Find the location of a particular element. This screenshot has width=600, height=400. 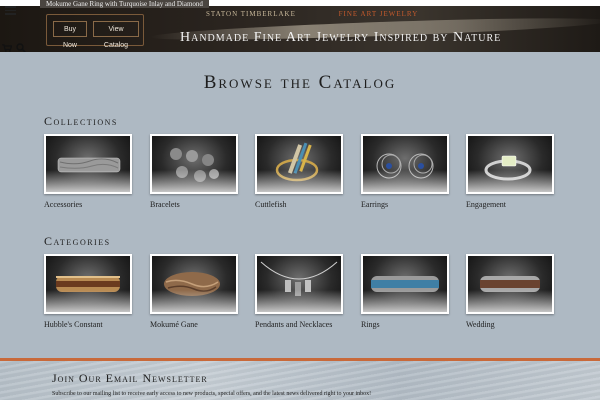

category-label-pendants-necklaces: Pendants and Necklaces is located at coordinates (293, 324).